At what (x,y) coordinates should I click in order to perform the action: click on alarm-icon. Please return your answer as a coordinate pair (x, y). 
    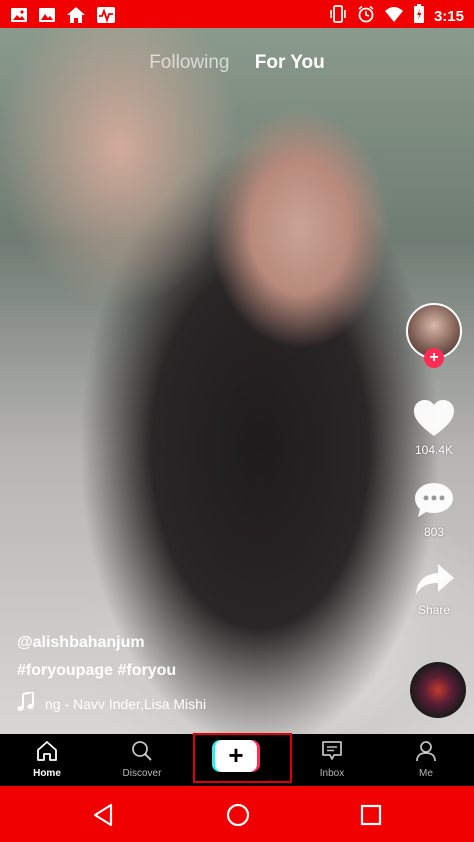
    Looking at the image, I should click on (366, 16).